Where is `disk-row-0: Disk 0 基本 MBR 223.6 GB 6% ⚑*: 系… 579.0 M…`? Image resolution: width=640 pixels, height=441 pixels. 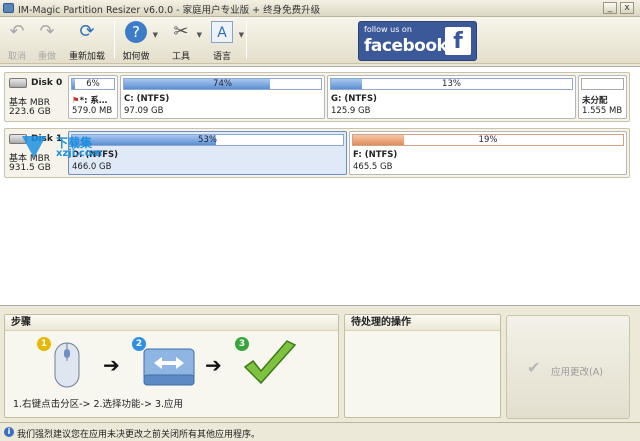 disk-row-0: Disk 0 基本 MBR 223.6 GB 6% ⚑*: 系… 579.0 M… is located at coordinates (317, 97).